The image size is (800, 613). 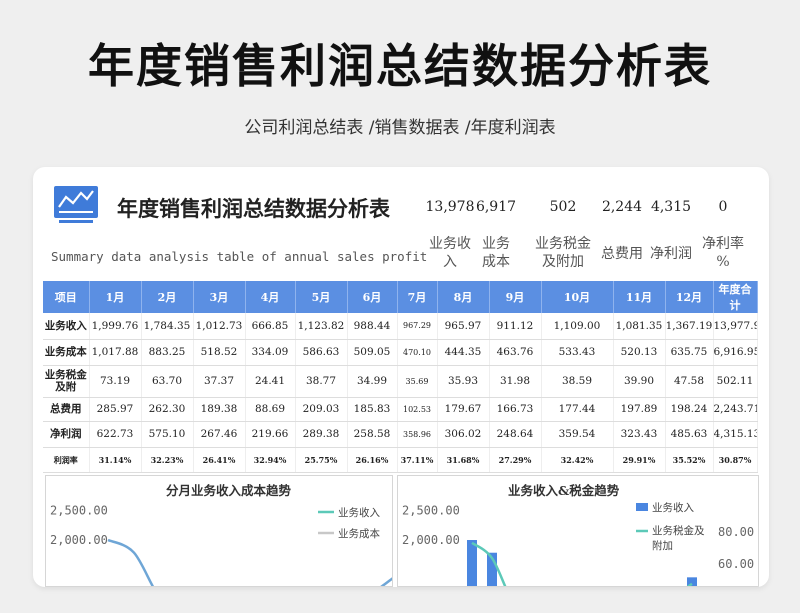 I want to click on kpi-value: 502, so click(x=563, y=207).